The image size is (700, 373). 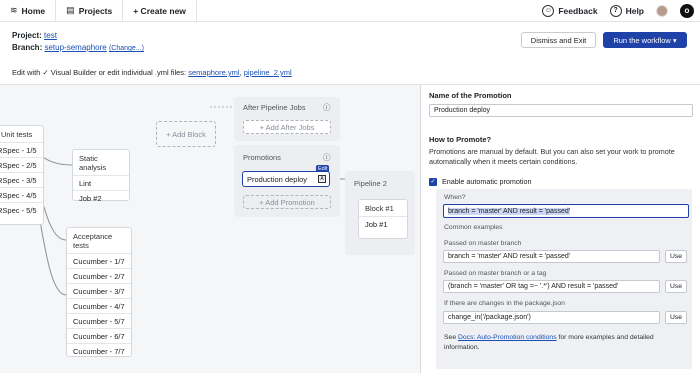 What do you see at coordinates (561, 110) in the screenshot?
I see `promotion-name-input: Production deploy` at bounding box center [561, 110].